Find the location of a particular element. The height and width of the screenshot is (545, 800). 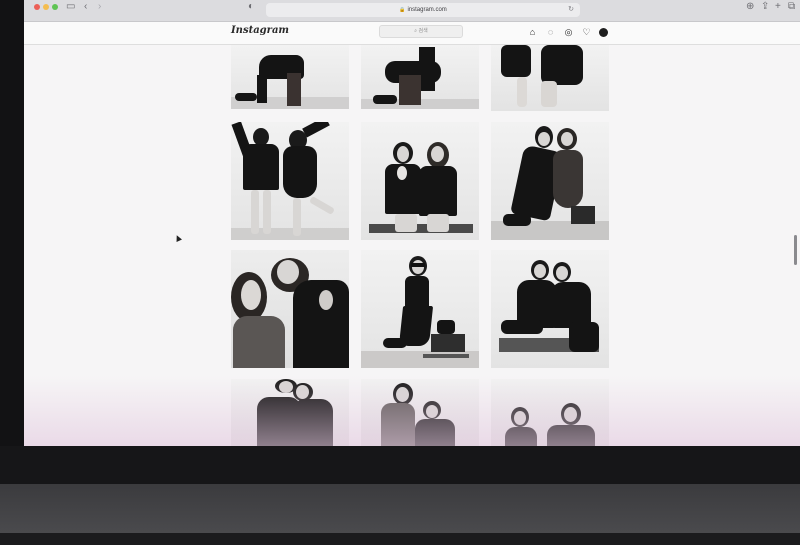

scrollbar-thumb is located at coordinates (795, 250).